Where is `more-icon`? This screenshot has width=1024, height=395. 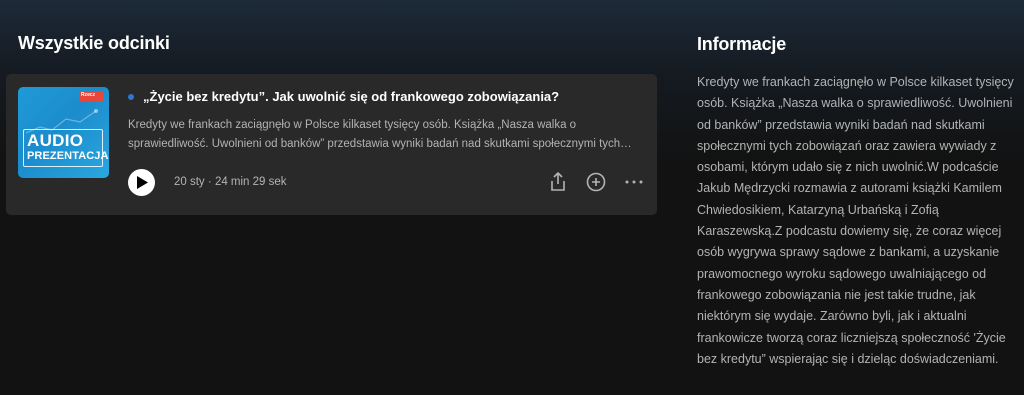 more-icon is located at coordinates (634, 182).